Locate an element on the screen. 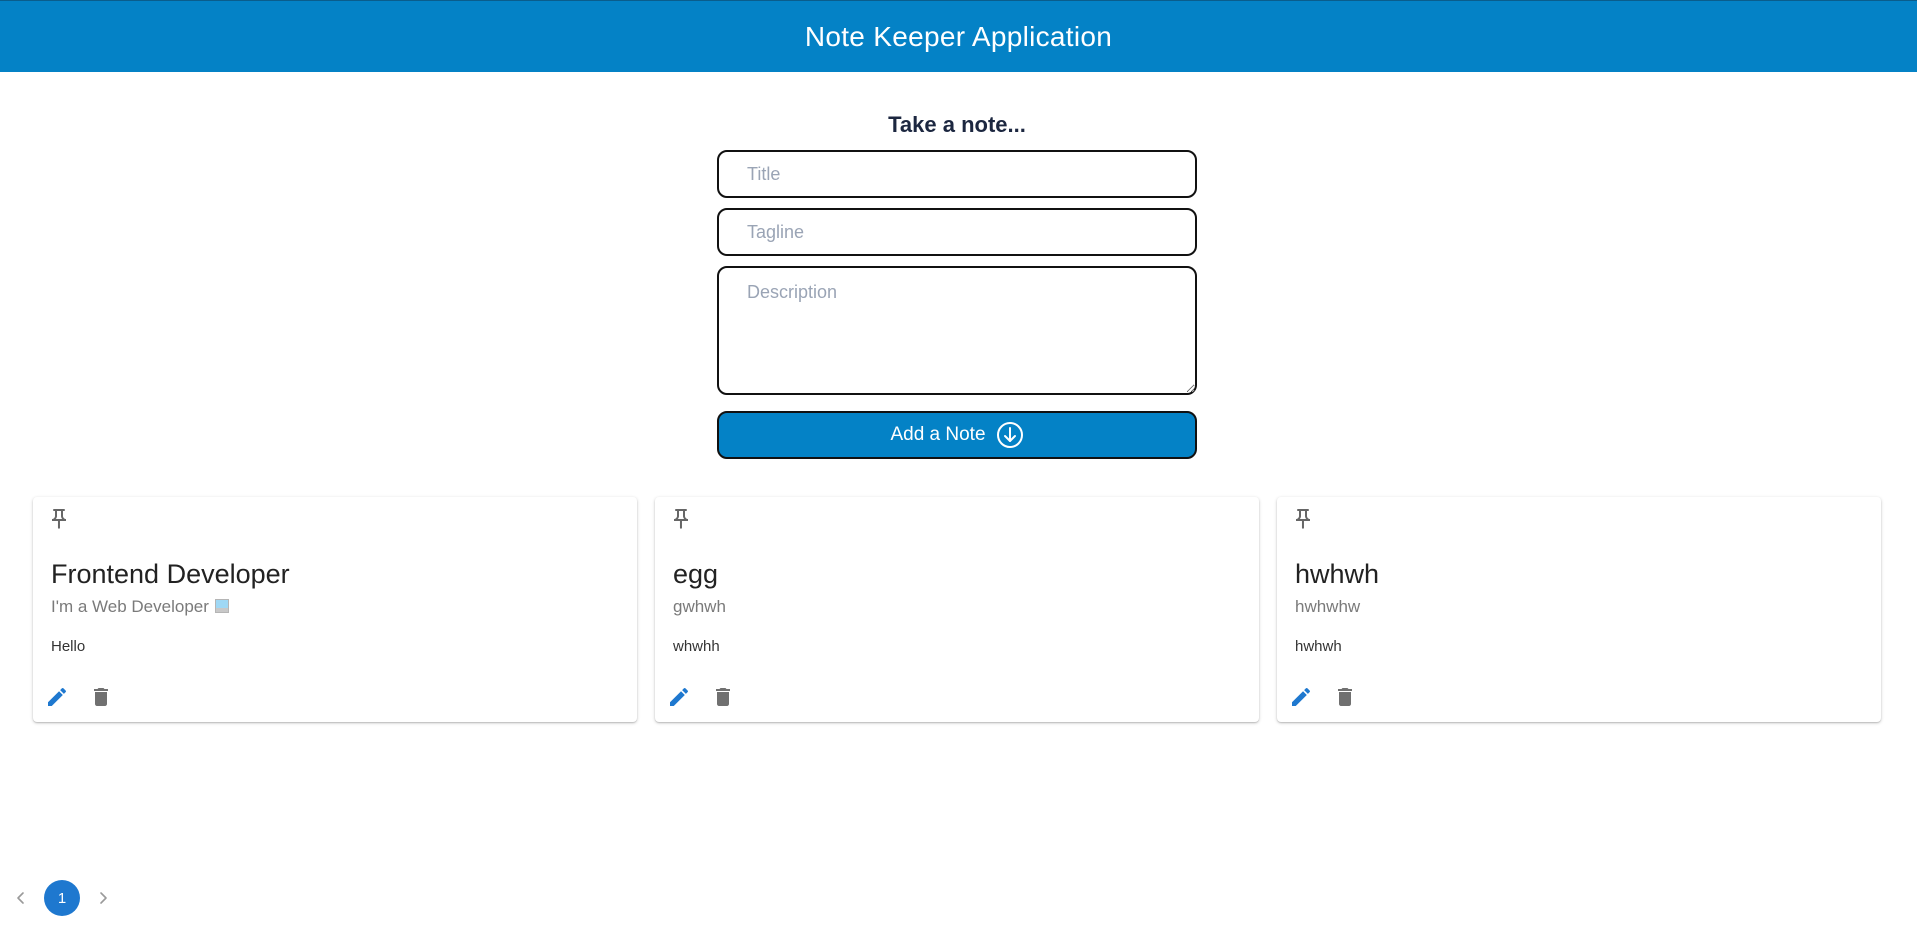  note-tagline: gwhwh is located at coordinates (699, 606).